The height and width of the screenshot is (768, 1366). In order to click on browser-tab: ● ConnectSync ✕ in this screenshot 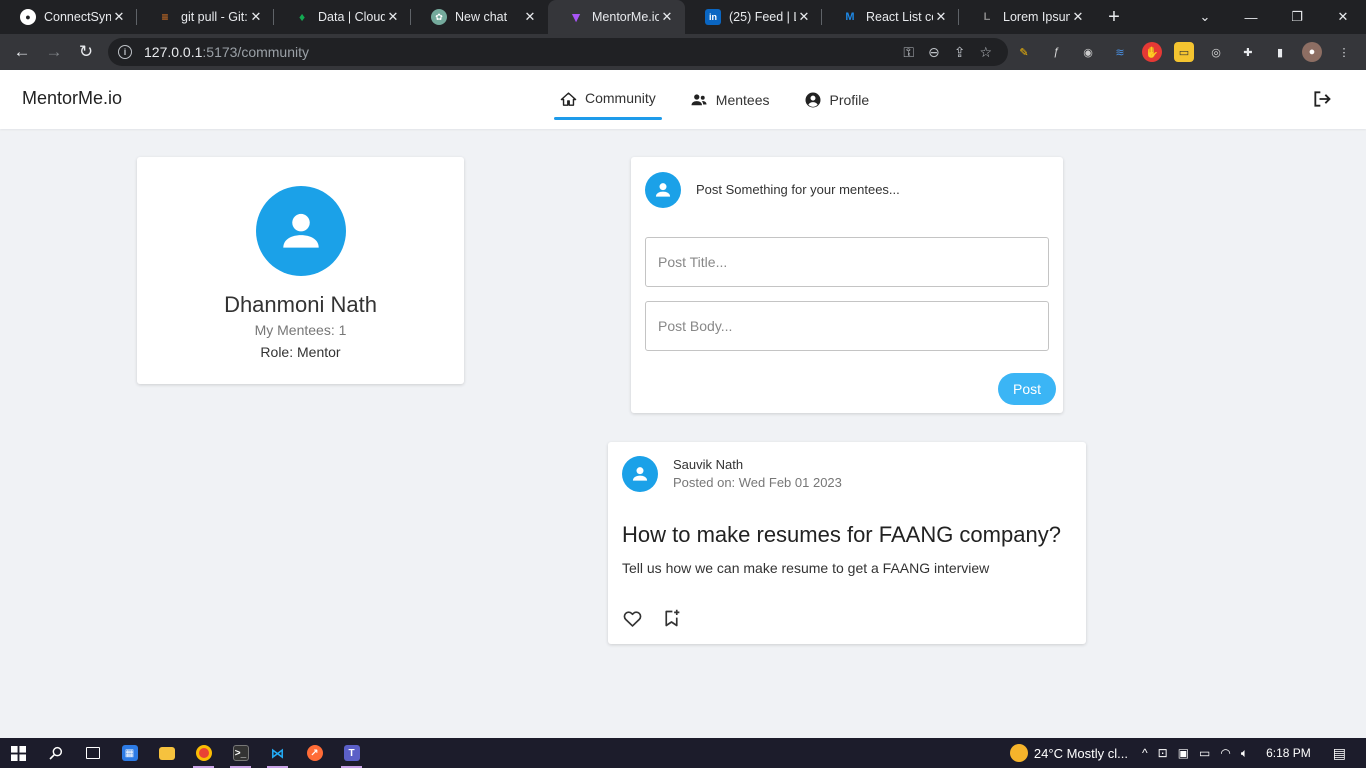, I will do `click(68, 17)`.